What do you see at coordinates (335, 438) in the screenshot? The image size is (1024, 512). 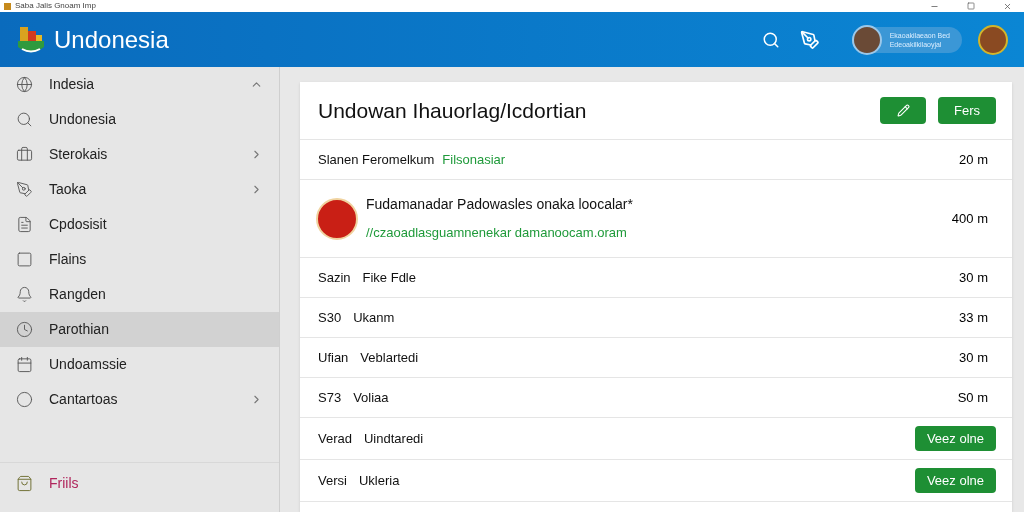 I see `row-label: Verad` at bounding box center [335, 438].